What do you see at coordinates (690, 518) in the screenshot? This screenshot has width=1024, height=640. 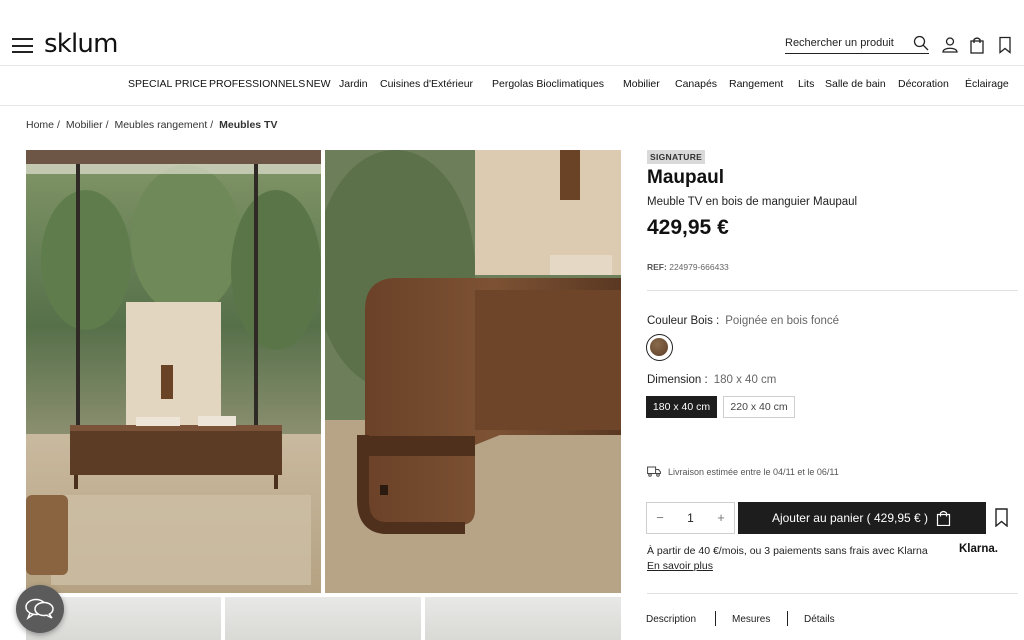 I see `quantity-stepper: − 1 +` at bounding box center [690, 518].